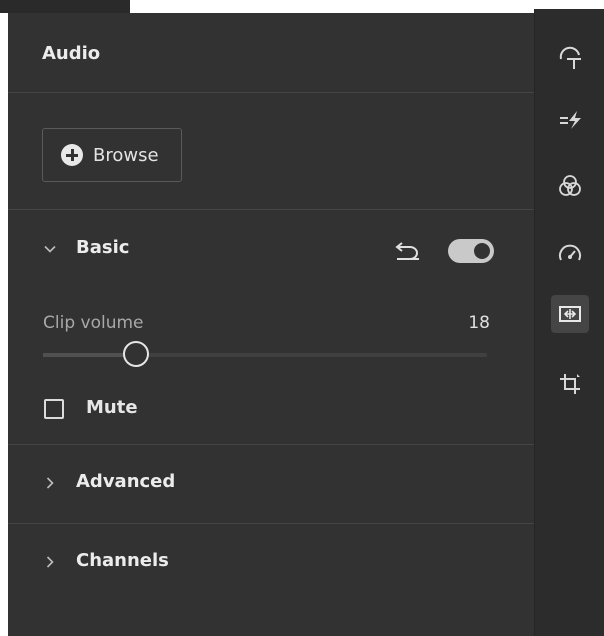  I want to click on mute-checkbox, so click(54, 409).